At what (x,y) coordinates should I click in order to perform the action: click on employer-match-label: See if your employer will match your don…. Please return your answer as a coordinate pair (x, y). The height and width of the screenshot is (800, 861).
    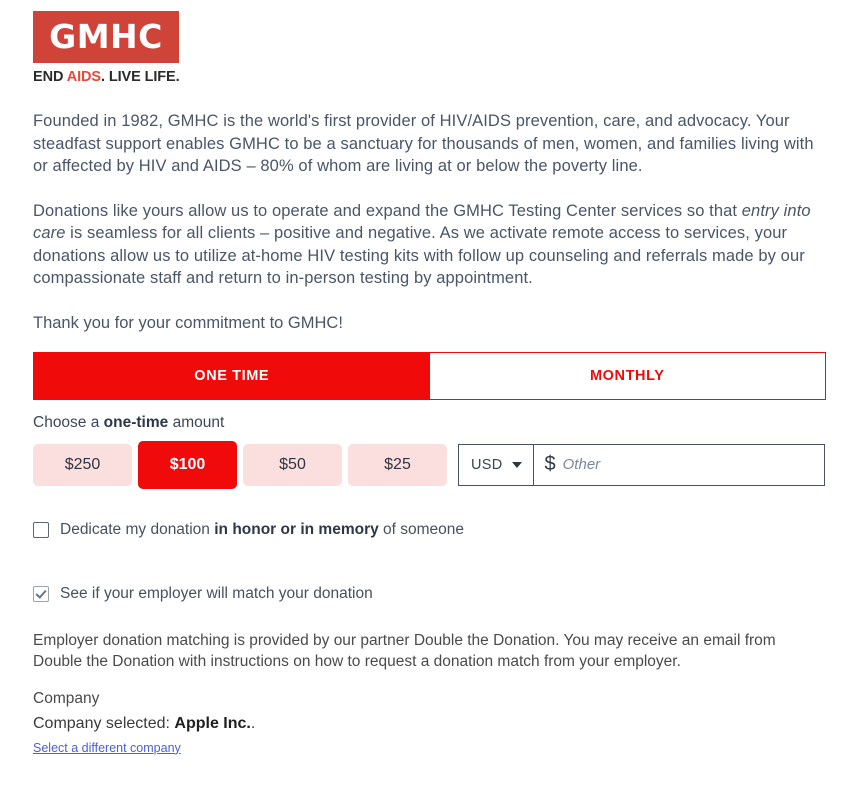
    Looking at the image, I should click on (216, 593).